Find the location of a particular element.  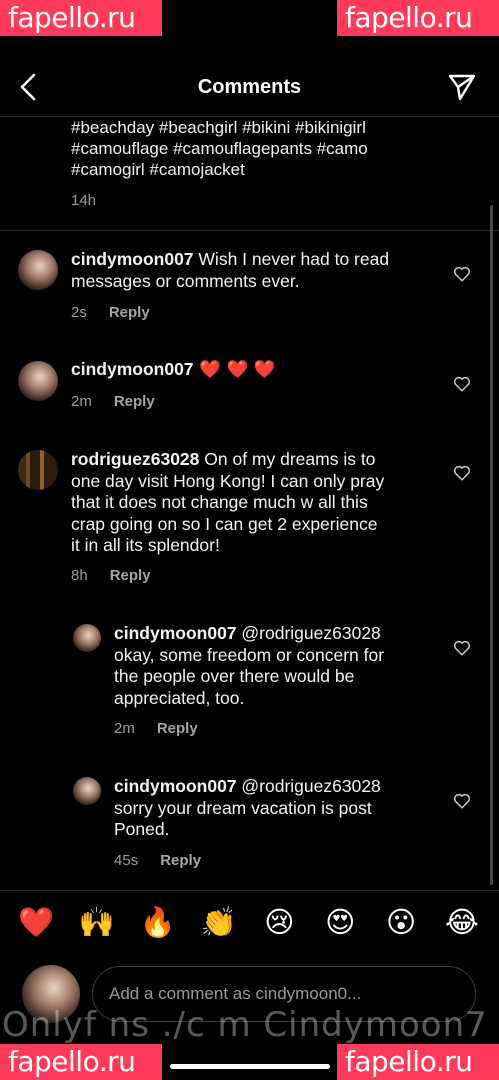

emoji-heart: ❤️ is located at coordinates (36, 923).